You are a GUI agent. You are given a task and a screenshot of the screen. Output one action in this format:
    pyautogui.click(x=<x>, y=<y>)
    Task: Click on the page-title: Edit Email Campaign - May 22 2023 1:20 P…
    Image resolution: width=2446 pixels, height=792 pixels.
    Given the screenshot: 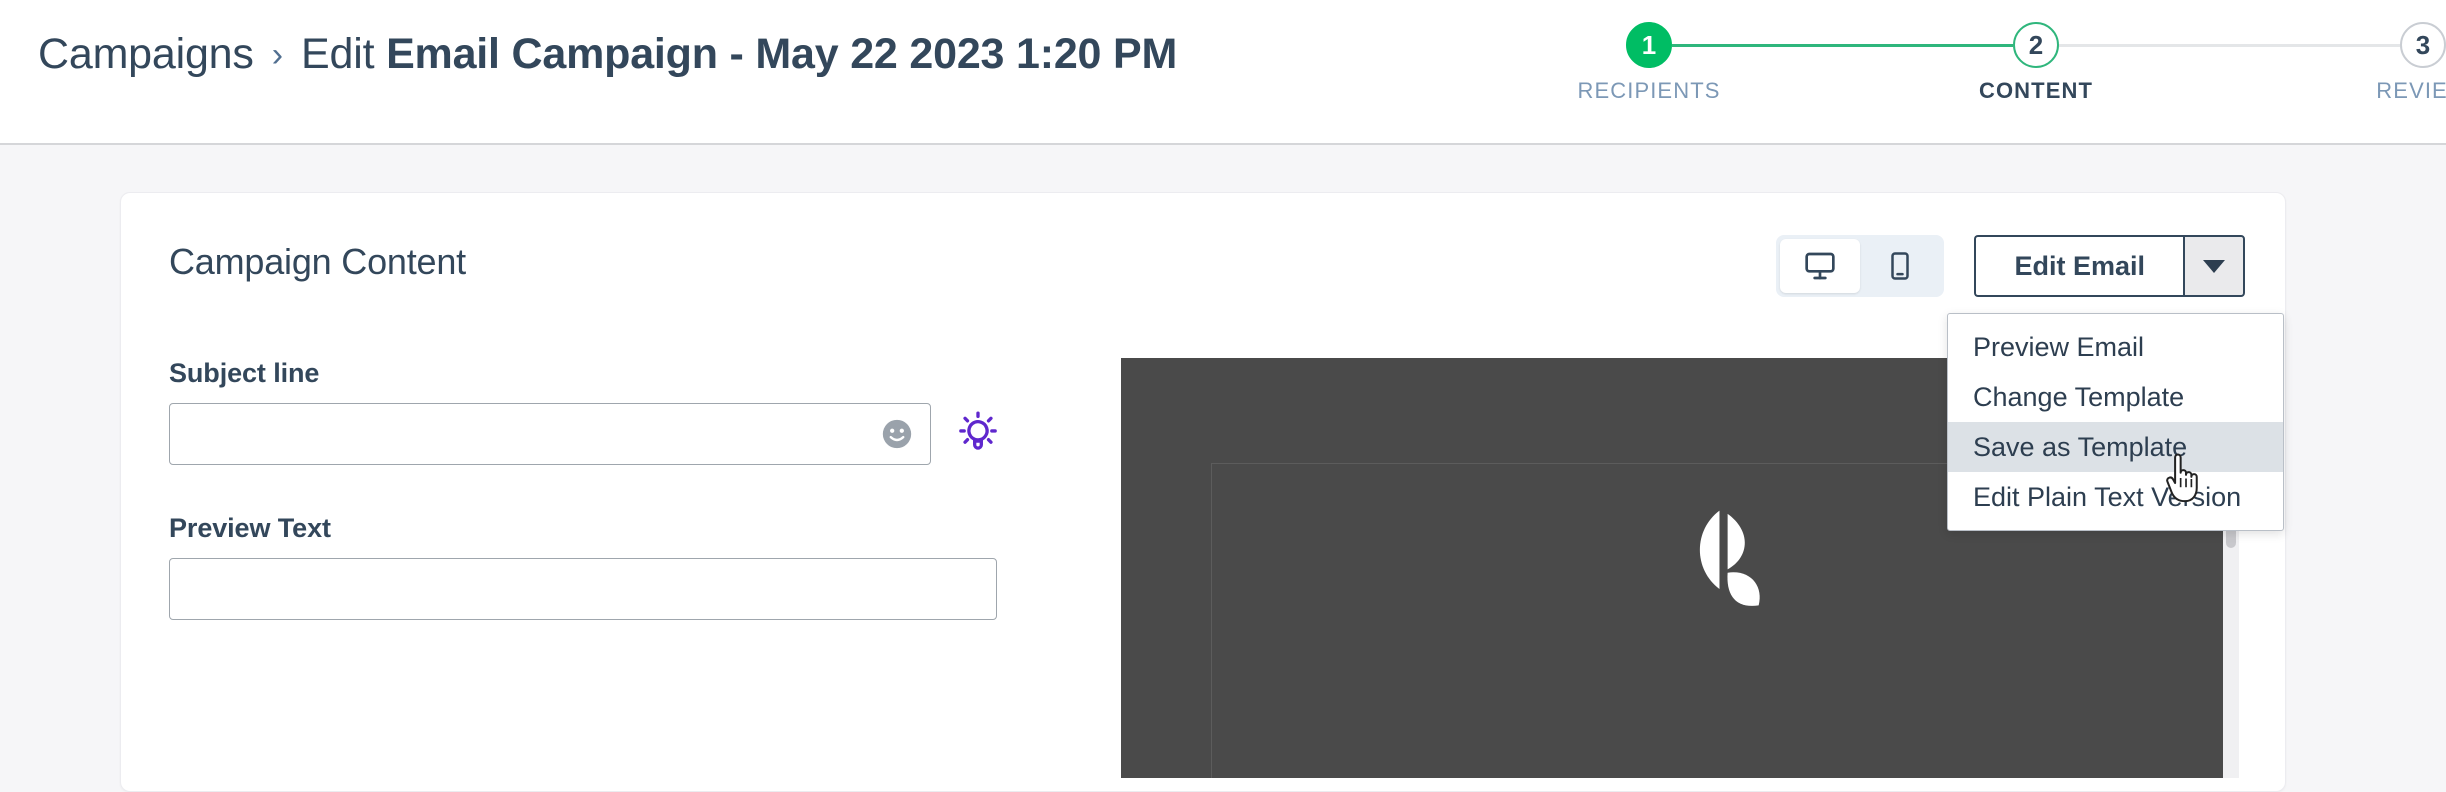 What is the action you would take?
    pyautogui.click(x=739, y=54)
    